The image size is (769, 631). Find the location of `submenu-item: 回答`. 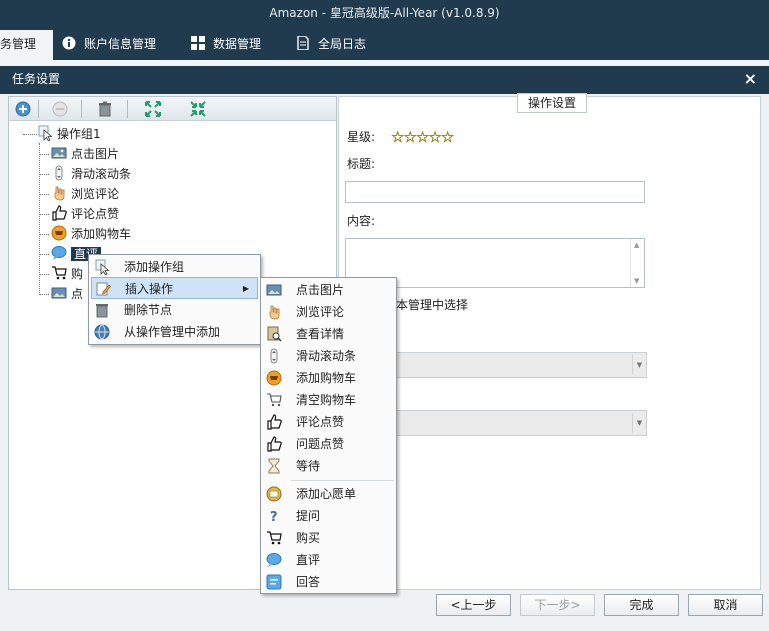

submenu-item: 回答 is located at coordinates (328, 582).